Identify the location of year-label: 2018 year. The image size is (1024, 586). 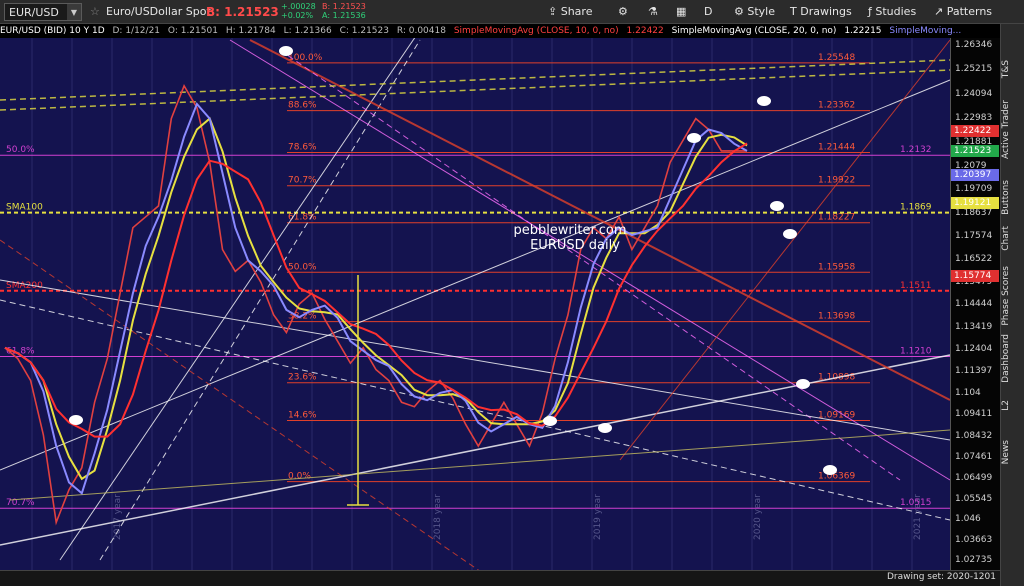
(438, 517).